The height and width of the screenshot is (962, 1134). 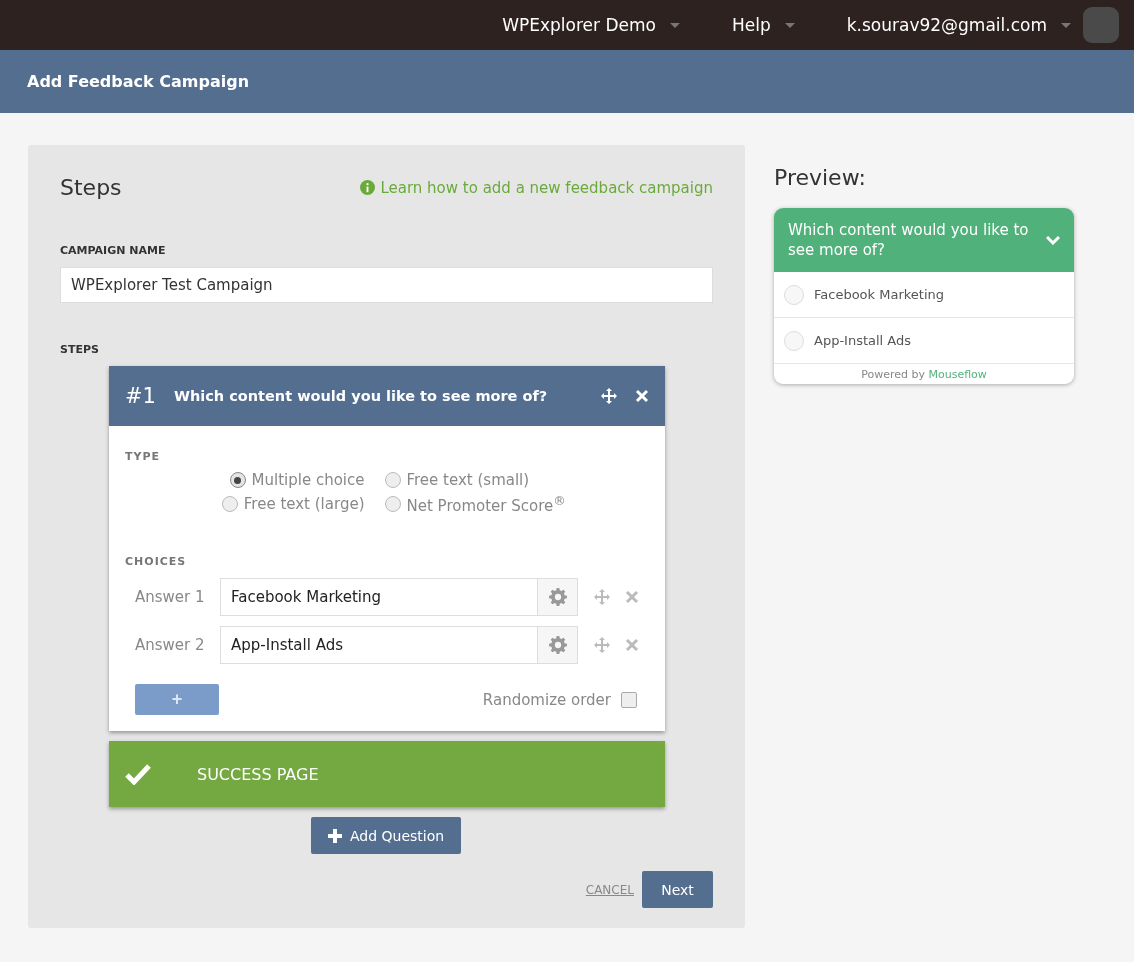 What do you see at coordinates (386, 835) in the screenshot?
I see `add-question-button: Add Question` at bounding box center [386, 835].